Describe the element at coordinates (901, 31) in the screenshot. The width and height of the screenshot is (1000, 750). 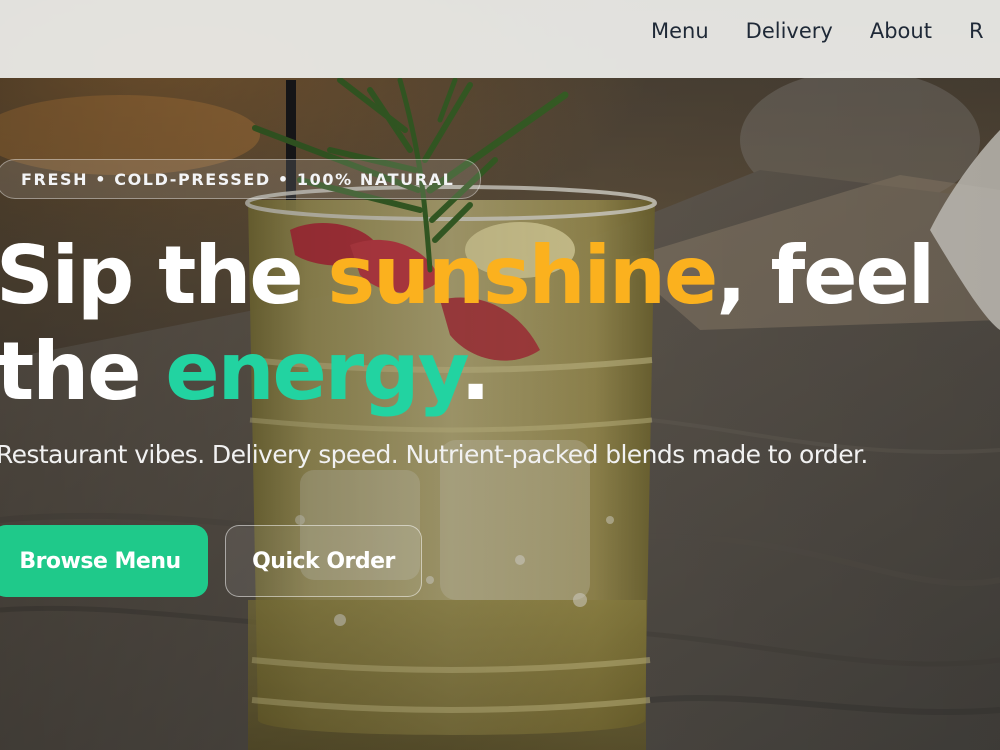
I see `nav-link-about: About` at that location.